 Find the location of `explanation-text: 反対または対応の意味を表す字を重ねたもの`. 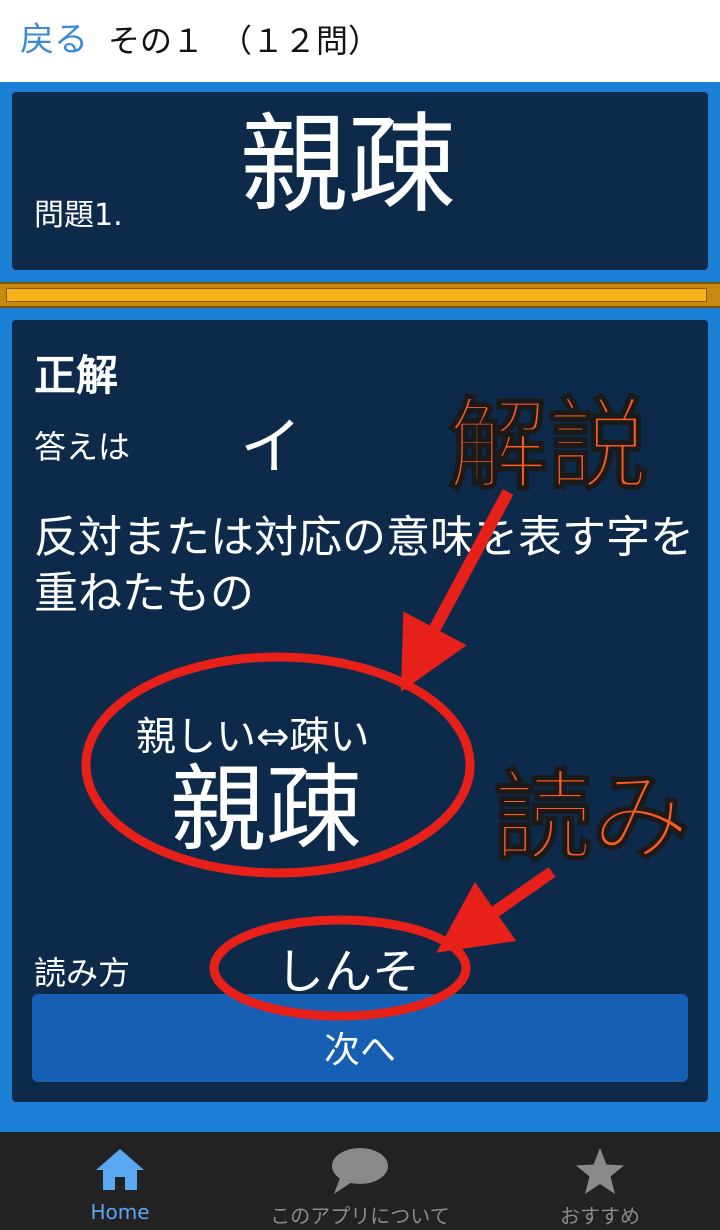

explanation-text: 反対または対応の意味を表す字を重ねたもの is located at coordinates (364, 565).